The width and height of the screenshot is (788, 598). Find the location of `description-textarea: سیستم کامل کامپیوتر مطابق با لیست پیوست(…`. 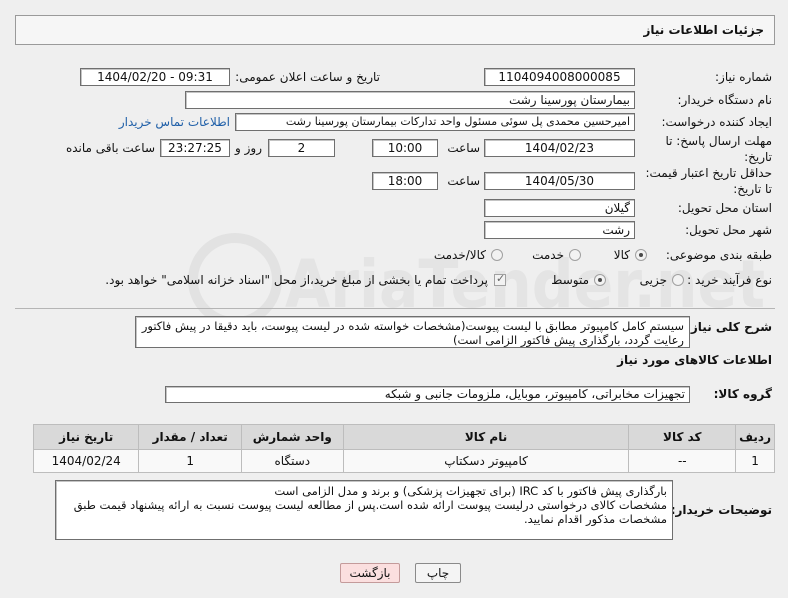

description-textarea: سیستم کامل کامپیوتر مطابق با لیست پیوست(… is located at coordinates (412, 332).